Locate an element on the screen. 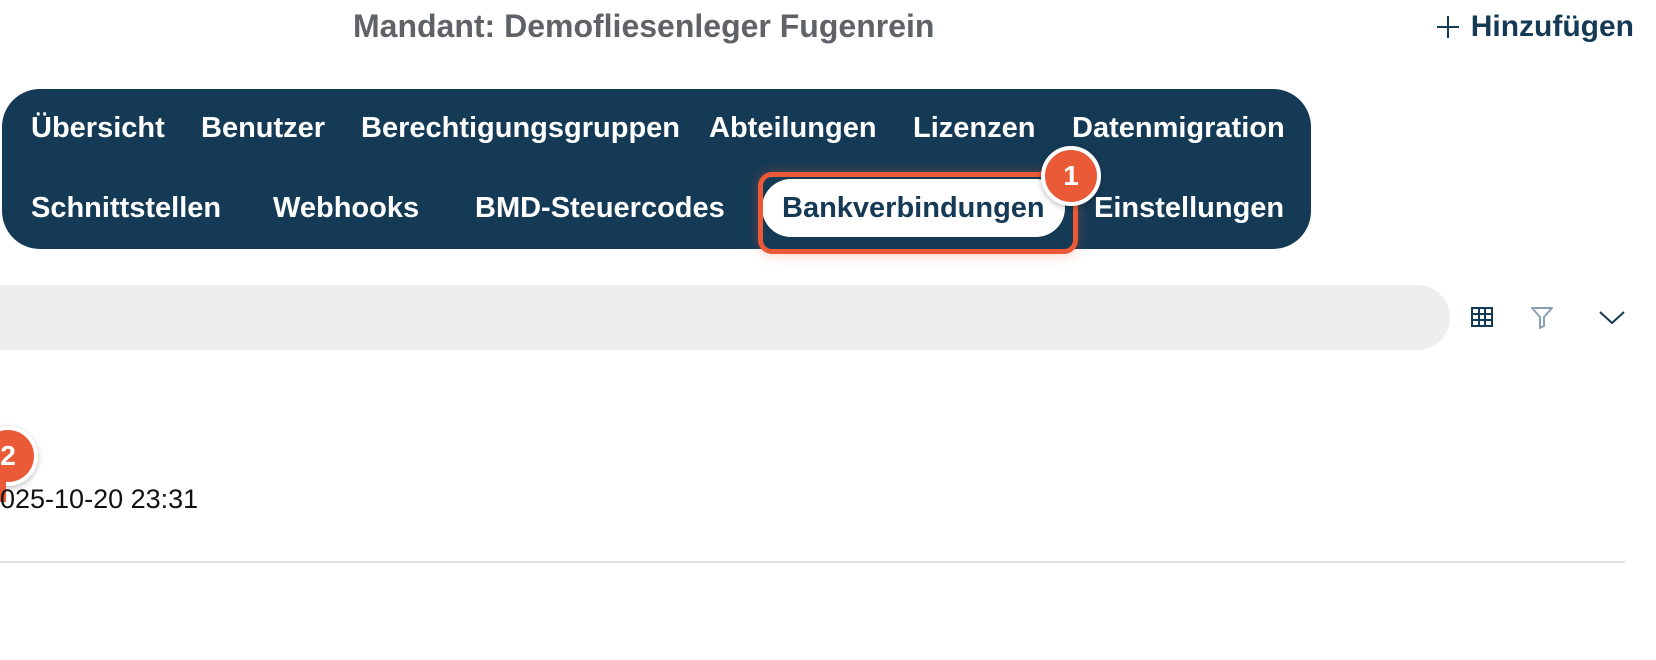  table-columns-icon is located at coordinates (1482, 317).